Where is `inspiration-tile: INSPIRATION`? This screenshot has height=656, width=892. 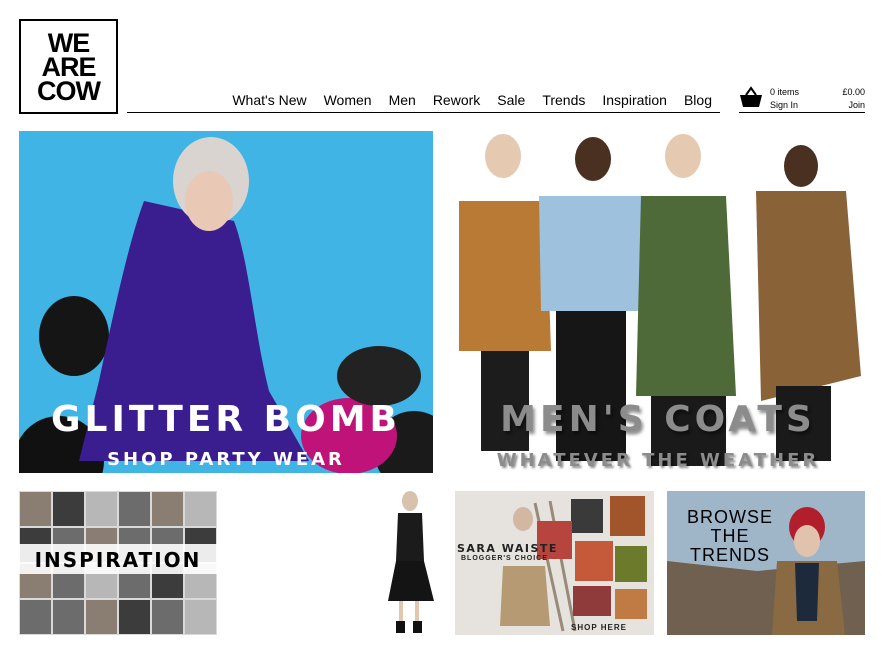 inspiration-tile: INSPIRATION is located at coordinates (118, 563).